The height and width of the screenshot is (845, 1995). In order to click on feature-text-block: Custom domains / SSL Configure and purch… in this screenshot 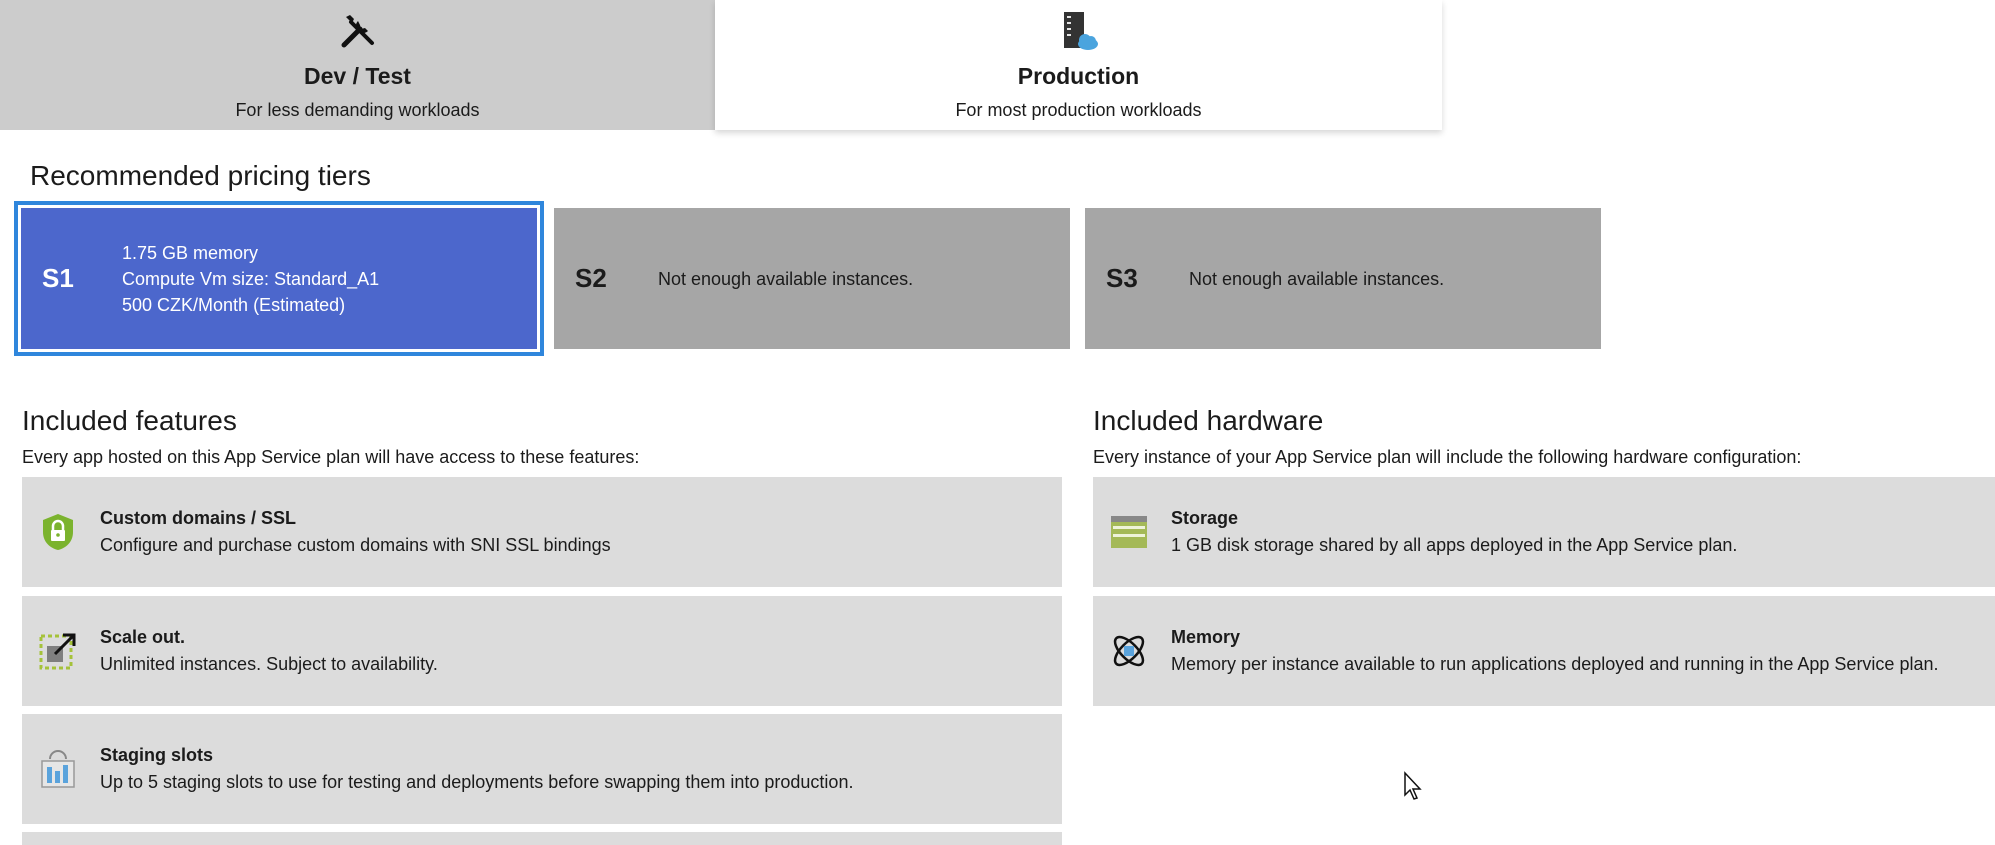, I will do `click(355, 532)`.